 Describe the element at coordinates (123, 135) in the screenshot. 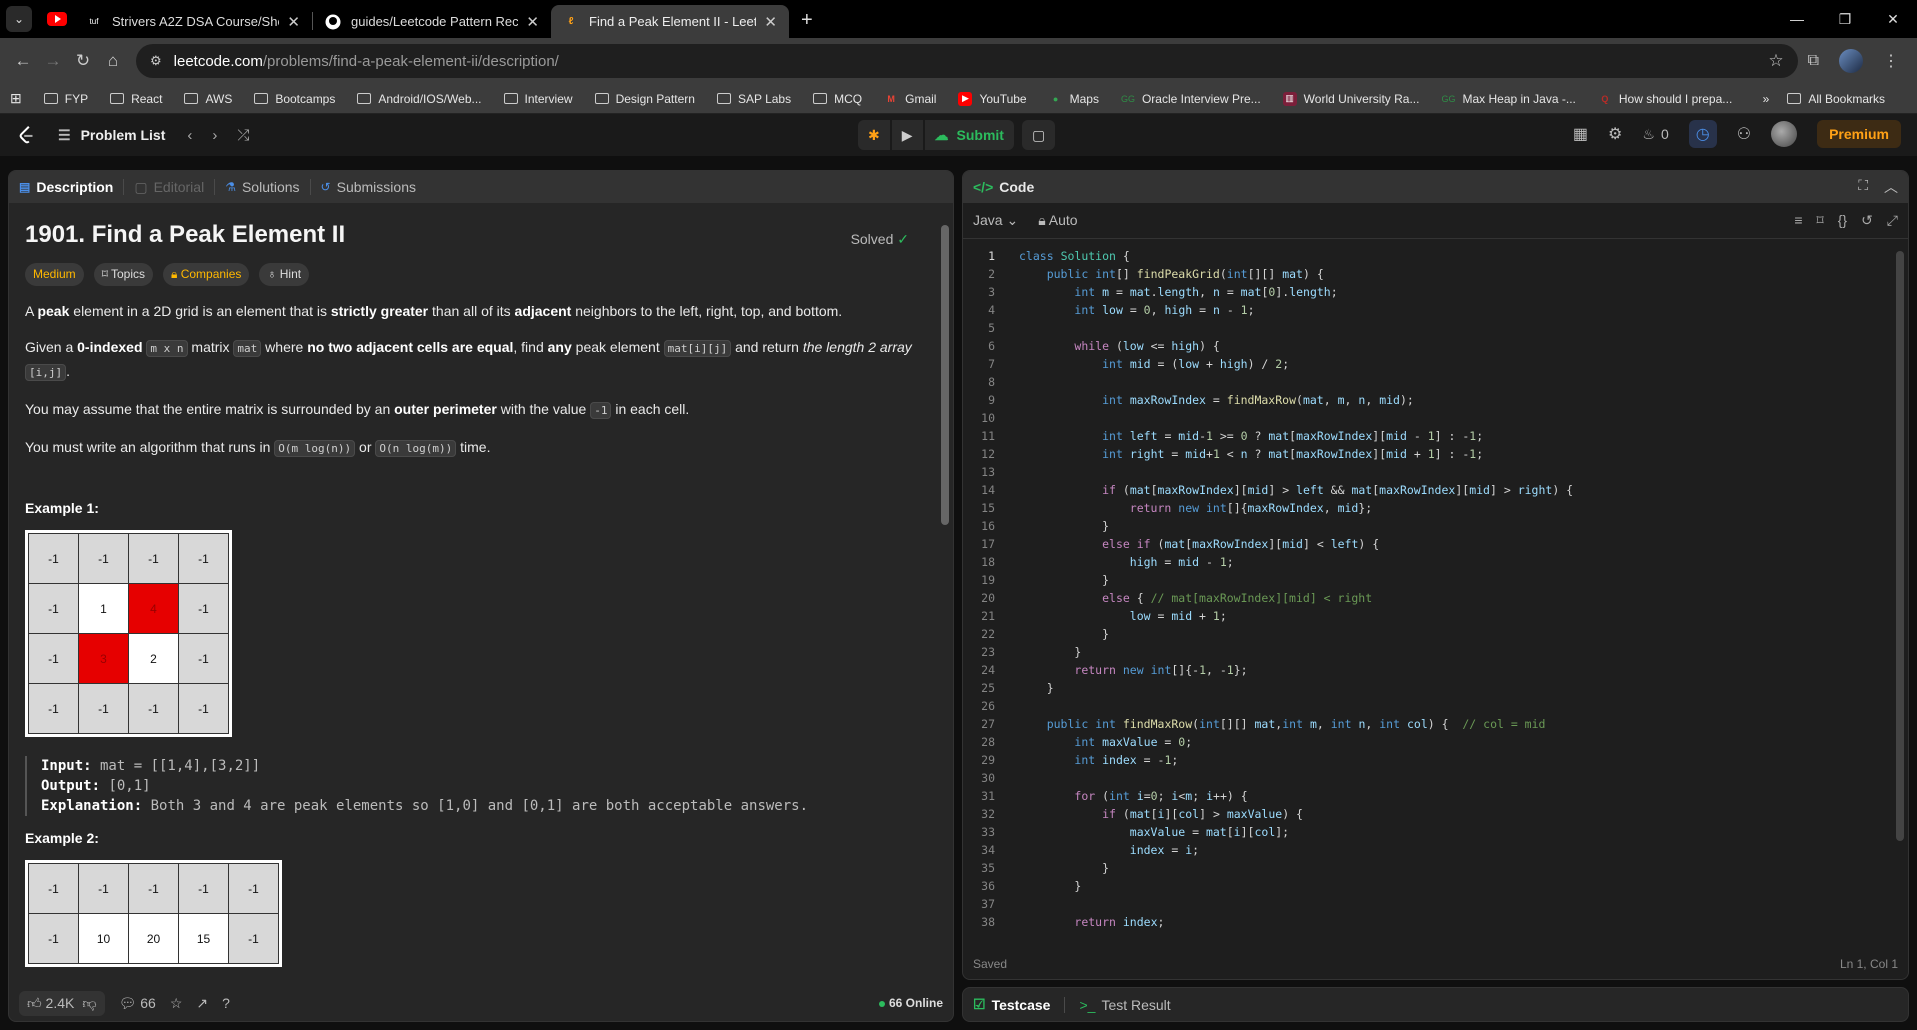

I see `problem-list-label: Problem List` at that location.